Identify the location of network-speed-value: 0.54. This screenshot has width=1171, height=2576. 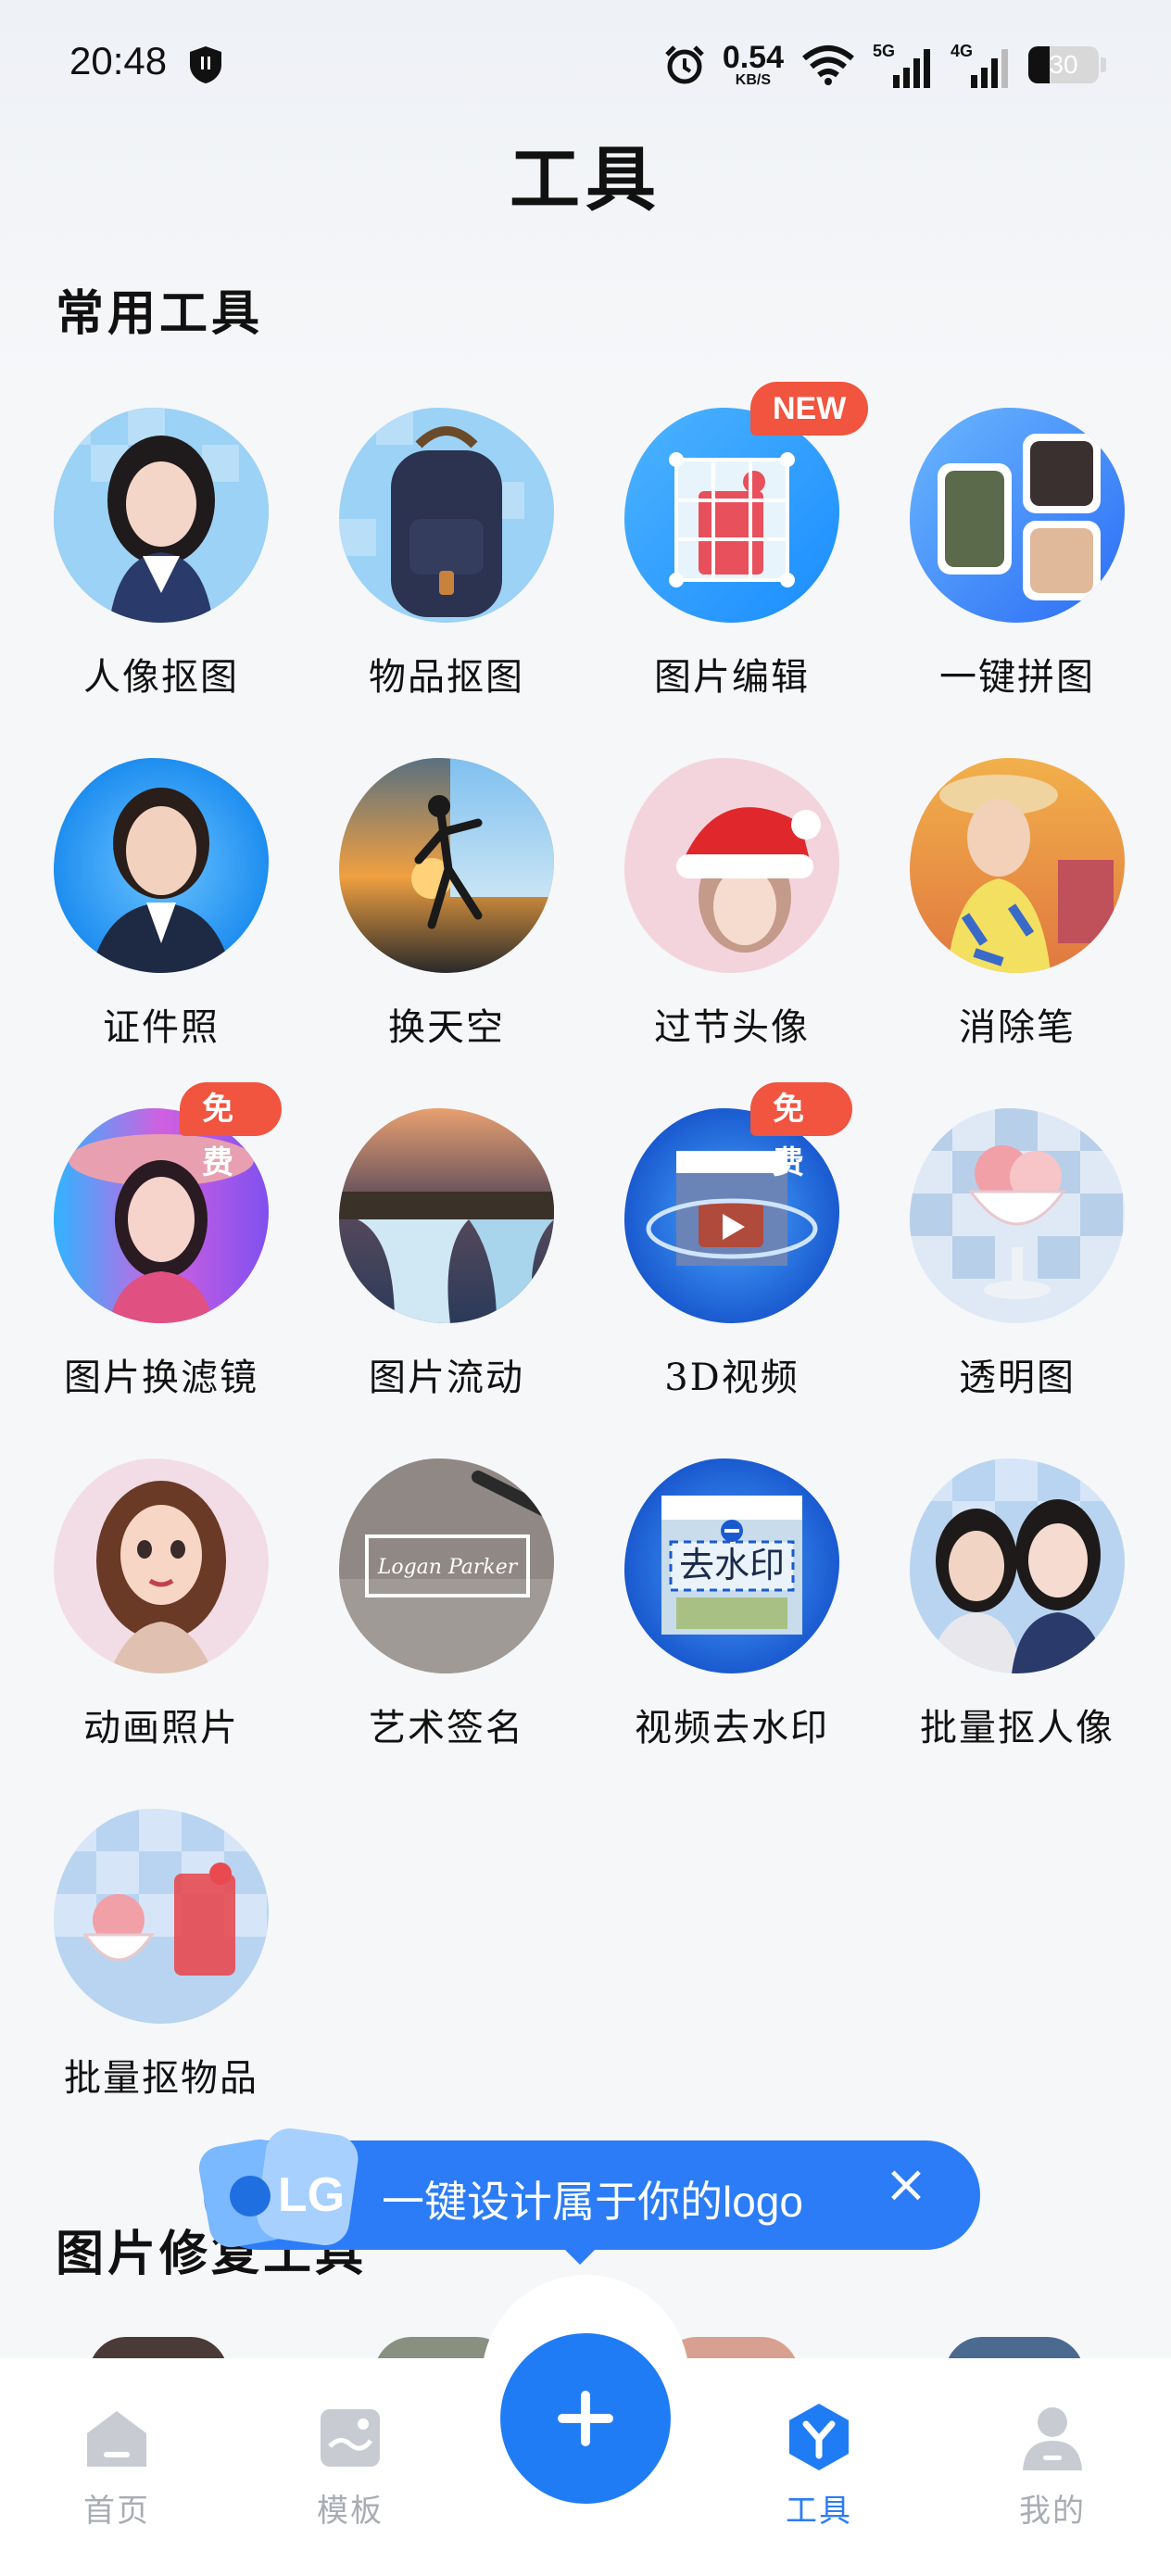
(753, 57).